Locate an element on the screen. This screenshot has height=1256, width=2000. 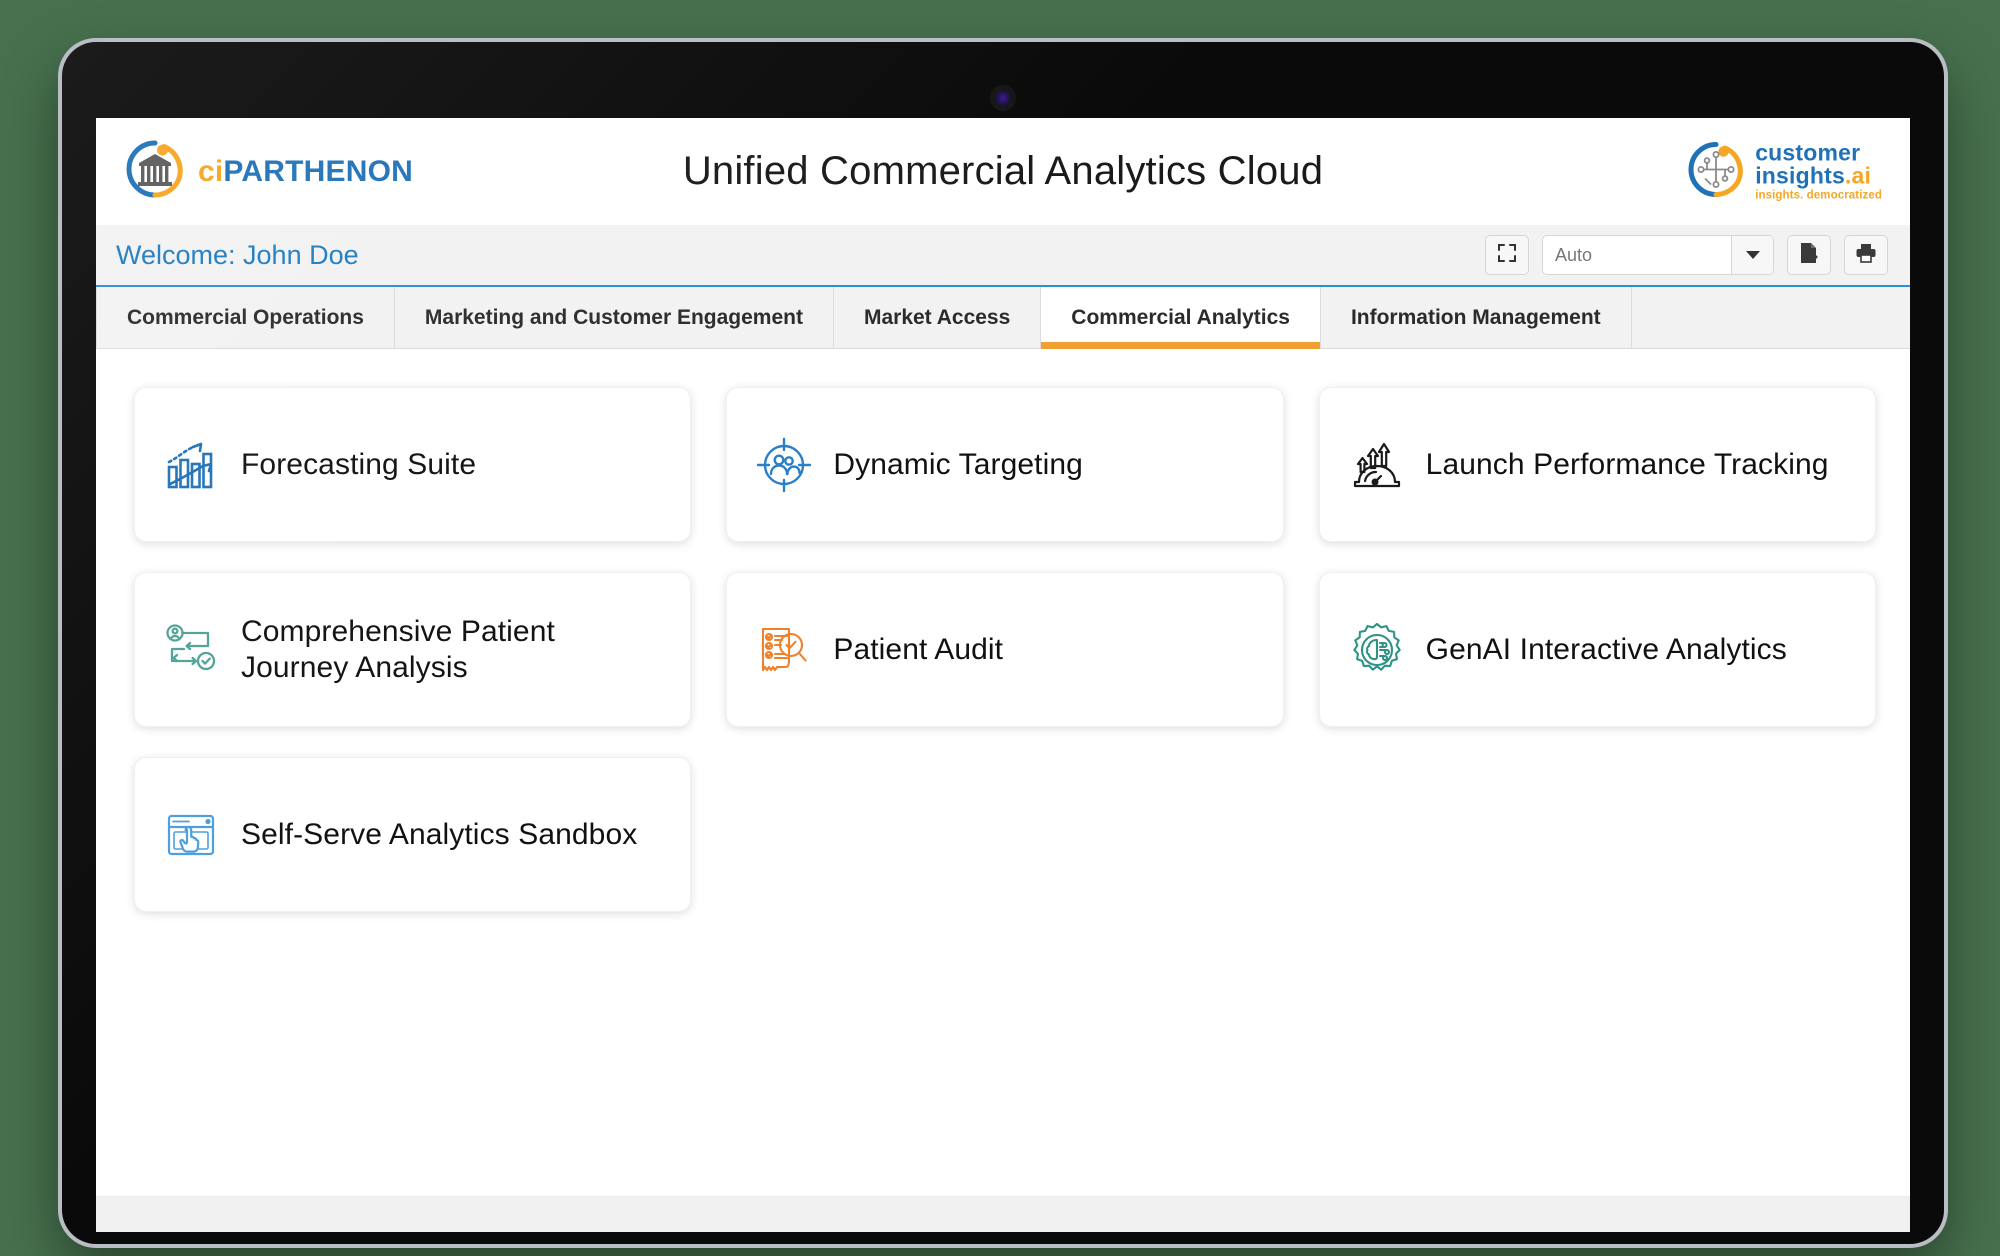
ai-brain-gear-icon is located at coordinates (1377, 650).